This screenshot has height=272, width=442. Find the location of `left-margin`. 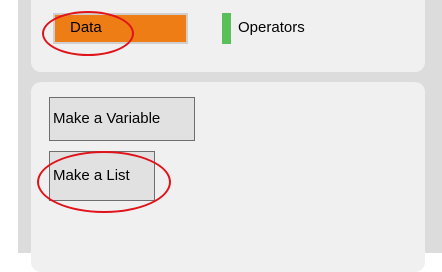

left-margin is located at coordinates (9, 126).